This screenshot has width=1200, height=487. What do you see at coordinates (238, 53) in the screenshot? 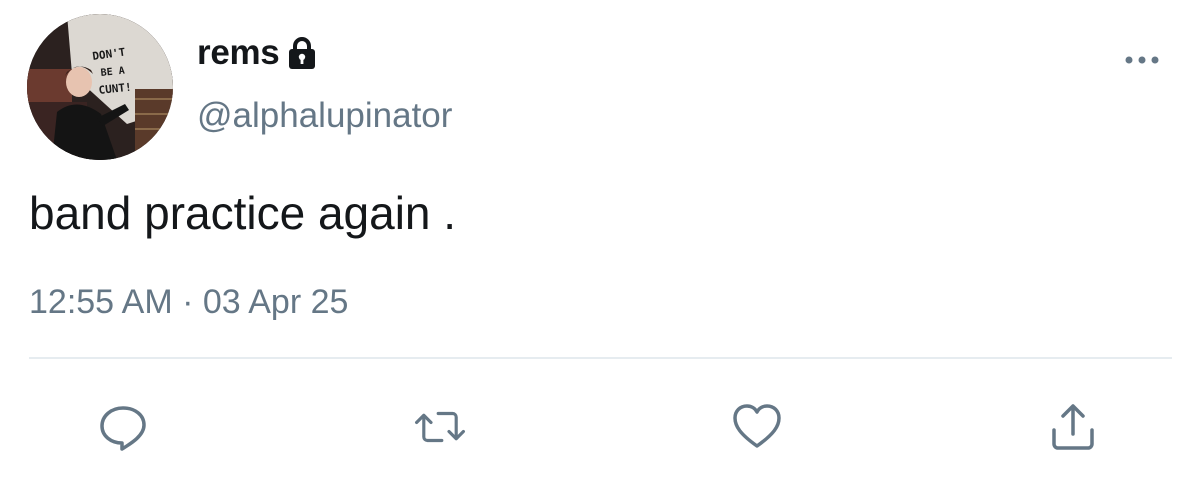
I see `display-name: rems` at bounding box center [238, 53].